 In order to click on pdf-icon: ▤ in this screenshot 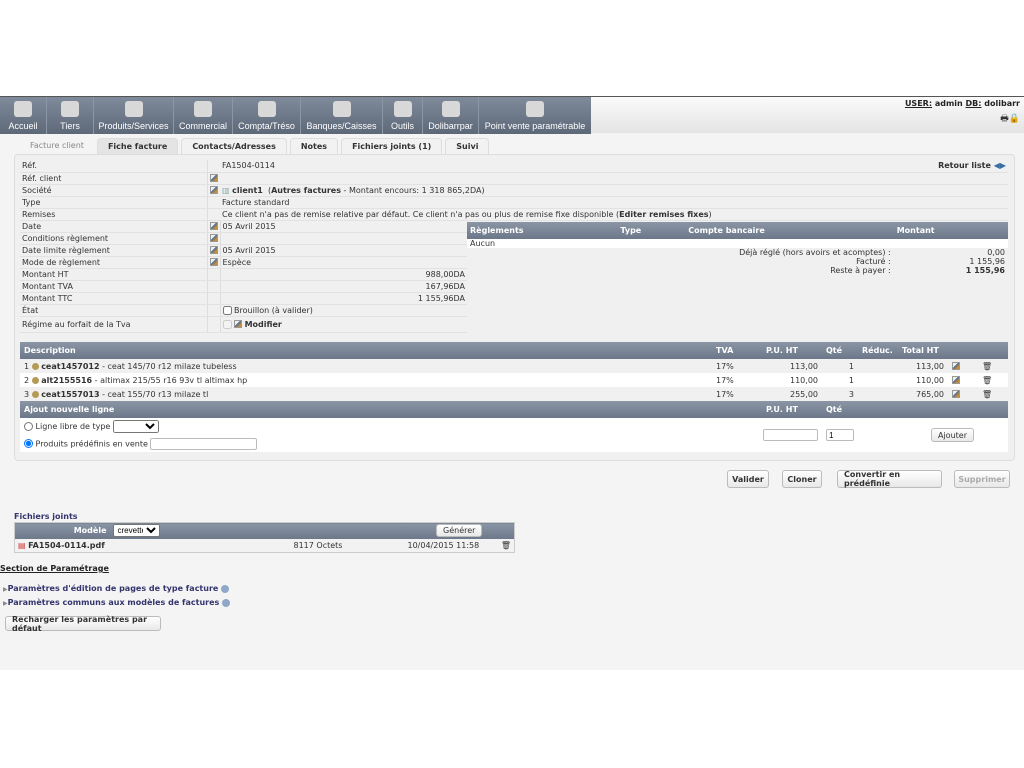, I will do `click(22, 545)`.